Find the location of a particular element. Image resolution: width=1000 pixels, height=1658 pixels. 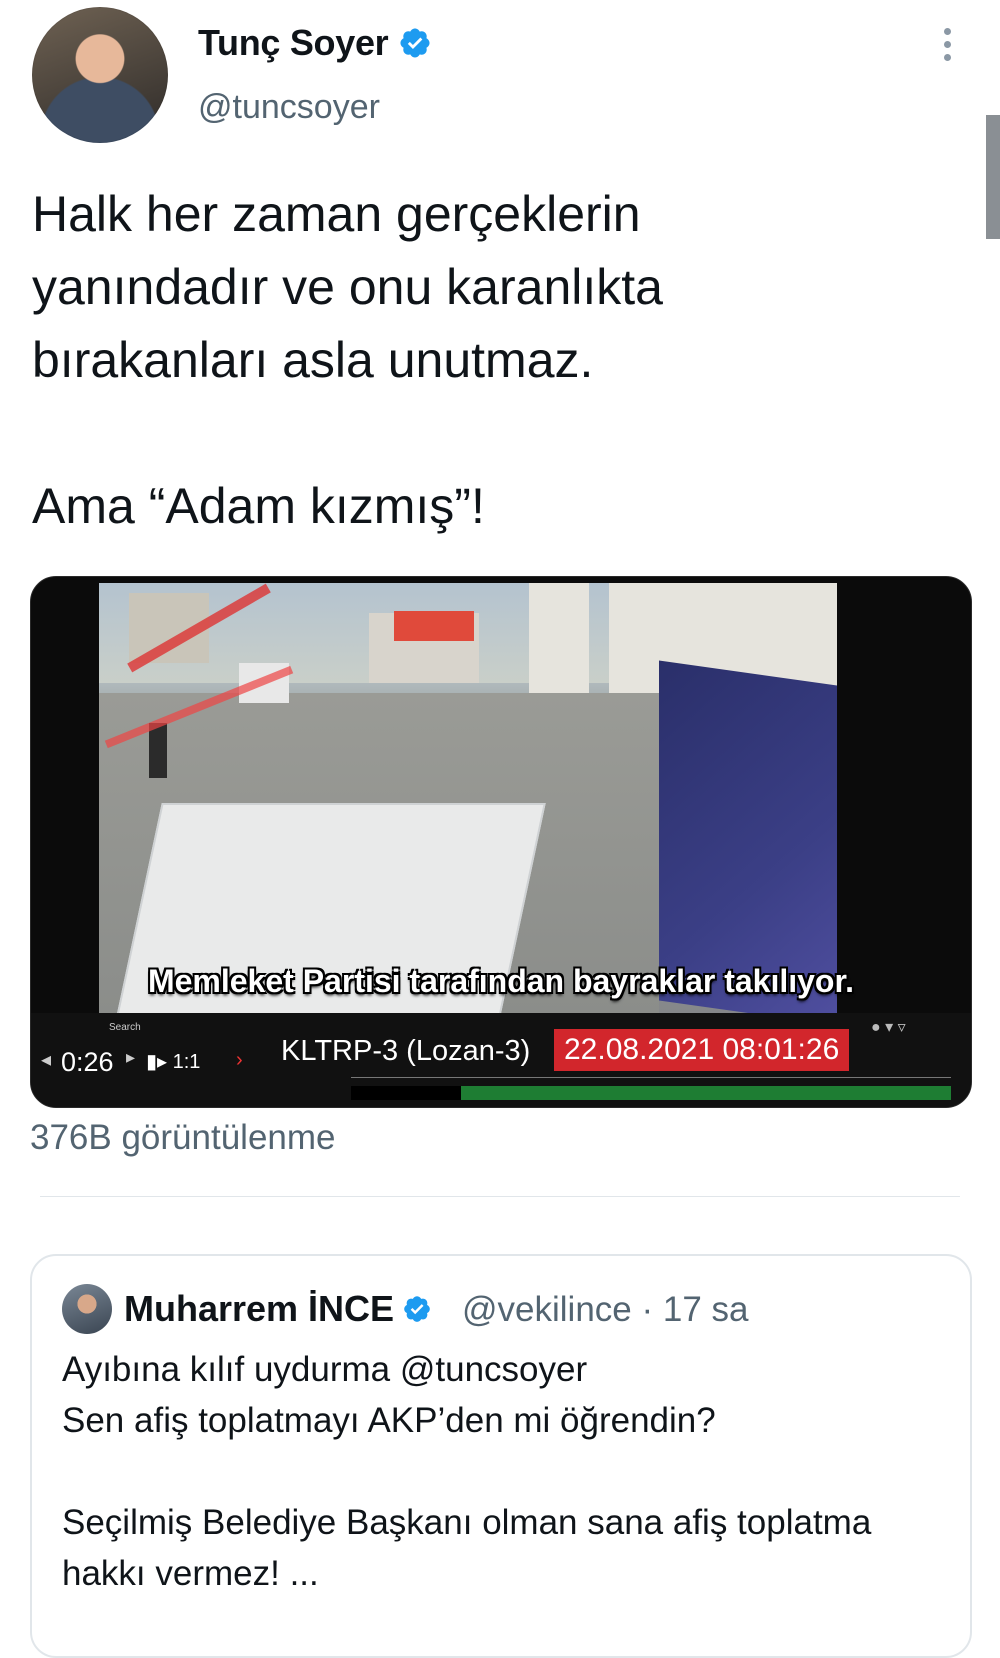

author-name: Tunç Soyer is located at coordinates (293, 43).